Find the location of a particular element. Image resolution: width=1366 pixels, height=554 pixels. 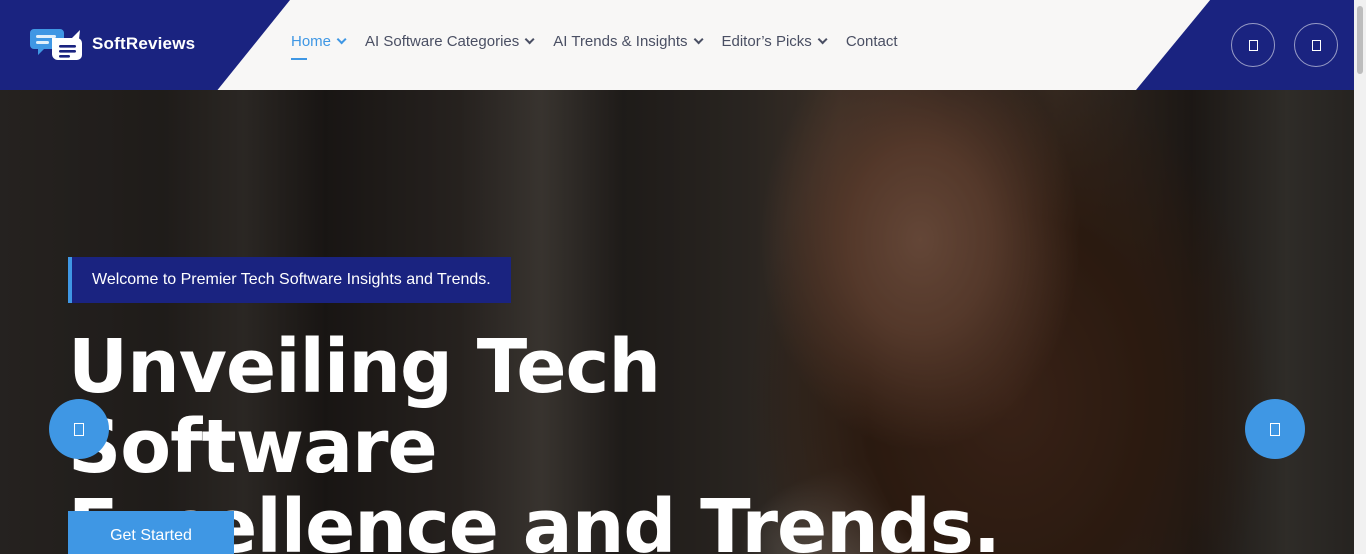

nav-item-home: Home is located at coordinates (319, 46).